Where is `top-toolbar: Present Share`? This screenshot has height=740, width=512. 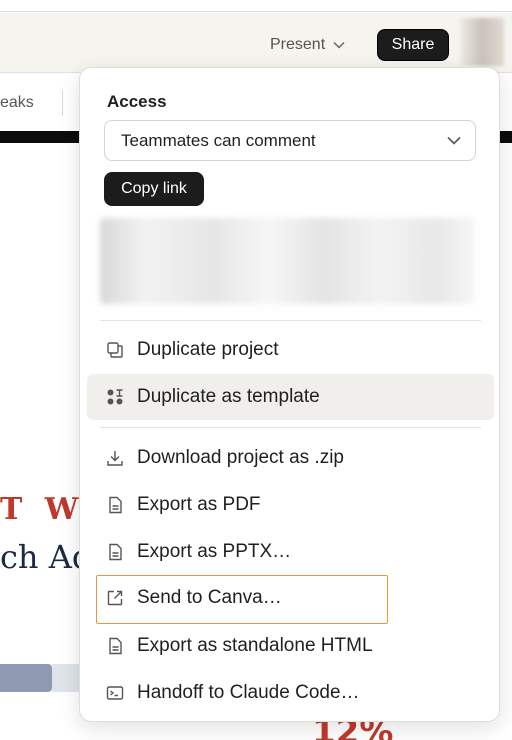 top-toolbar: Present Share is located at coordinates (256, 43).